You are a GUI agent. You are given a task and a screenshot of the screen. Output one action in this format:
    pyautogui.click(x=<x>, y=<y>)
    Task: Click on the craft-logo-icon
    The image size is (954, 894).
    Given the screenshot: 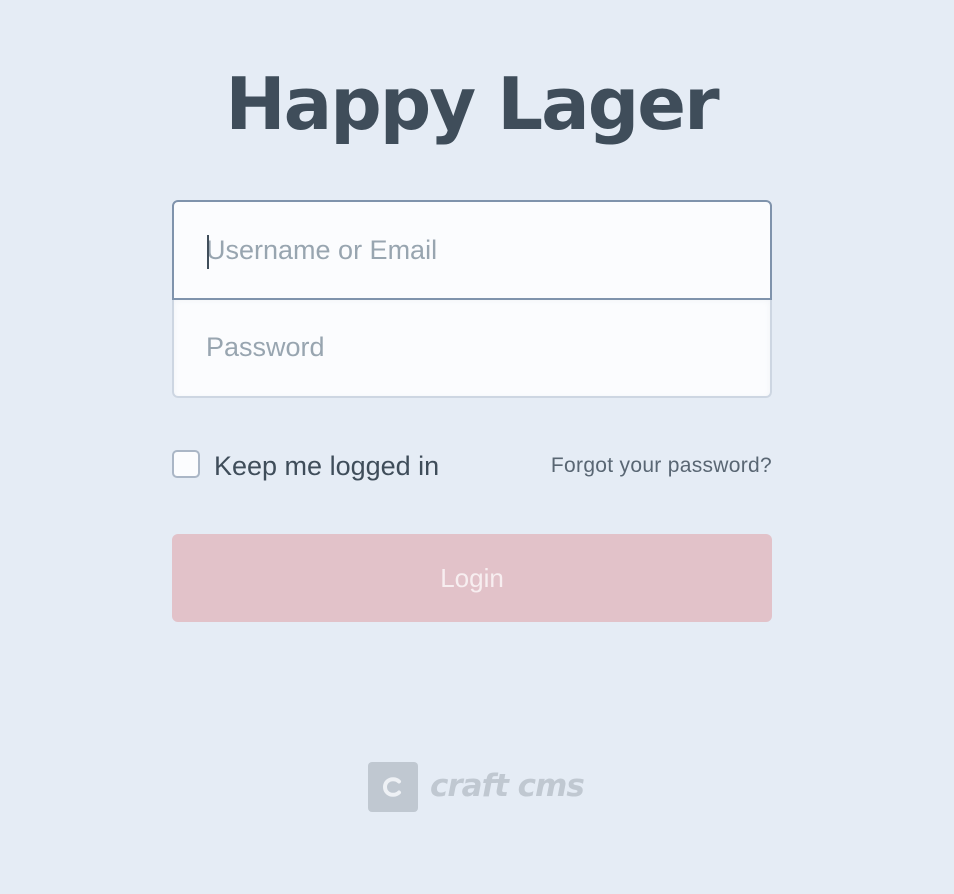 What is the action you would take?
    pyautogui.click(x=393, y=787)
    